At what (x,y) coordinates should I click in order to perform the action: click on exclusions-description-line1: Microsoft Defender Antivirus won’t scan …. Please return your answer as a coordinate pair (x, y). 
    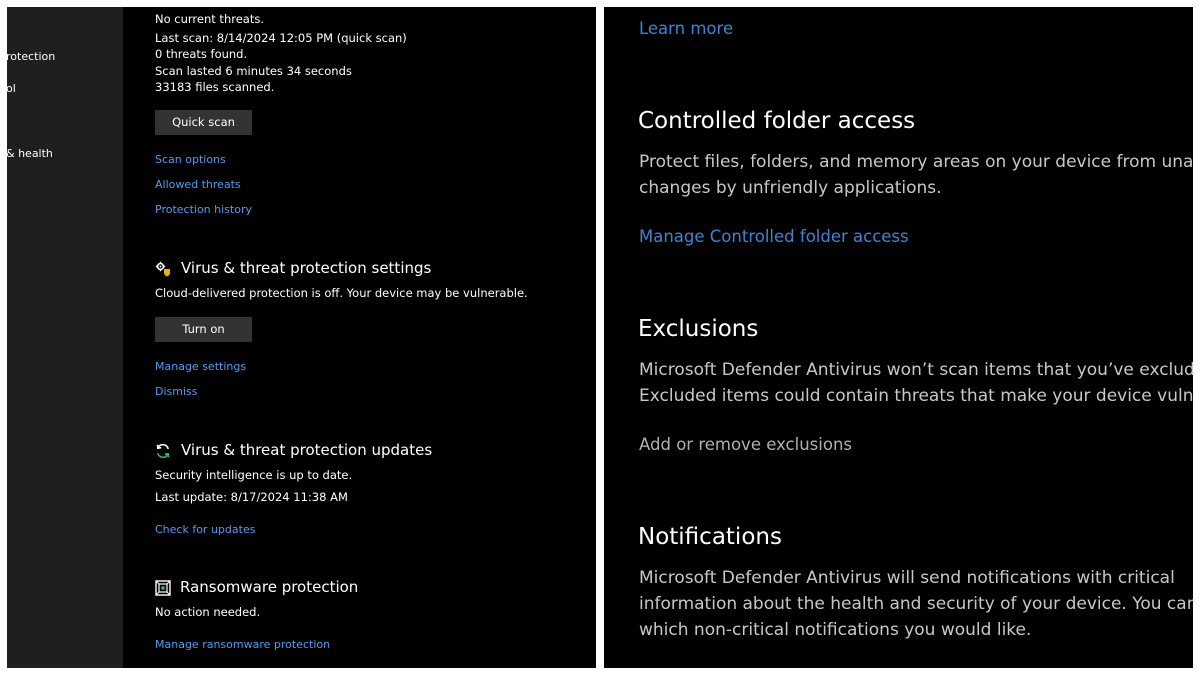
    Looking at the image, I should click on (916, 370).